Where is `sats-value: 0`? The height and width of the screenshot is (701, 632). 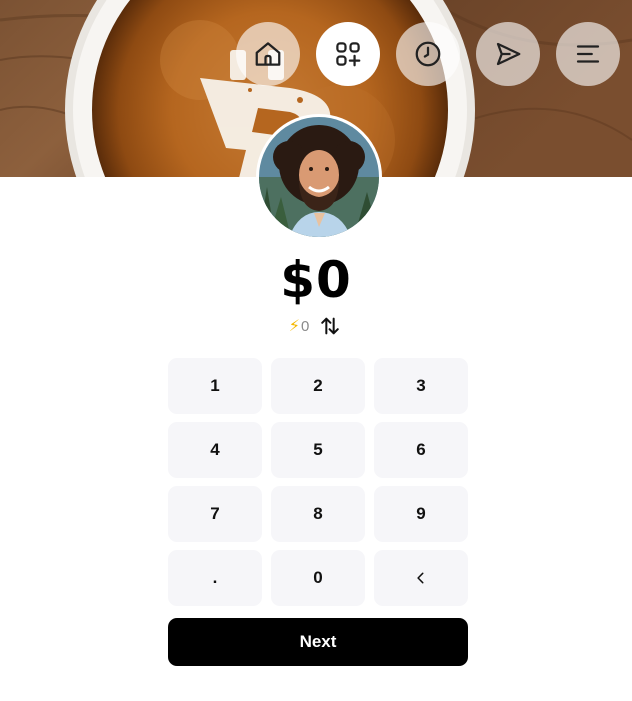
sats-value: 0 is located at coordinates (305, 326).